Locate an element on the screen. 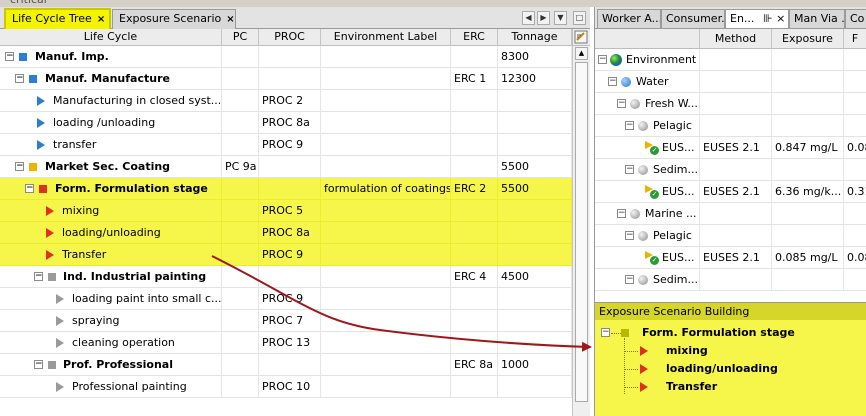  table-row: spraying PROC 7 is located at coordinates (286, 321).